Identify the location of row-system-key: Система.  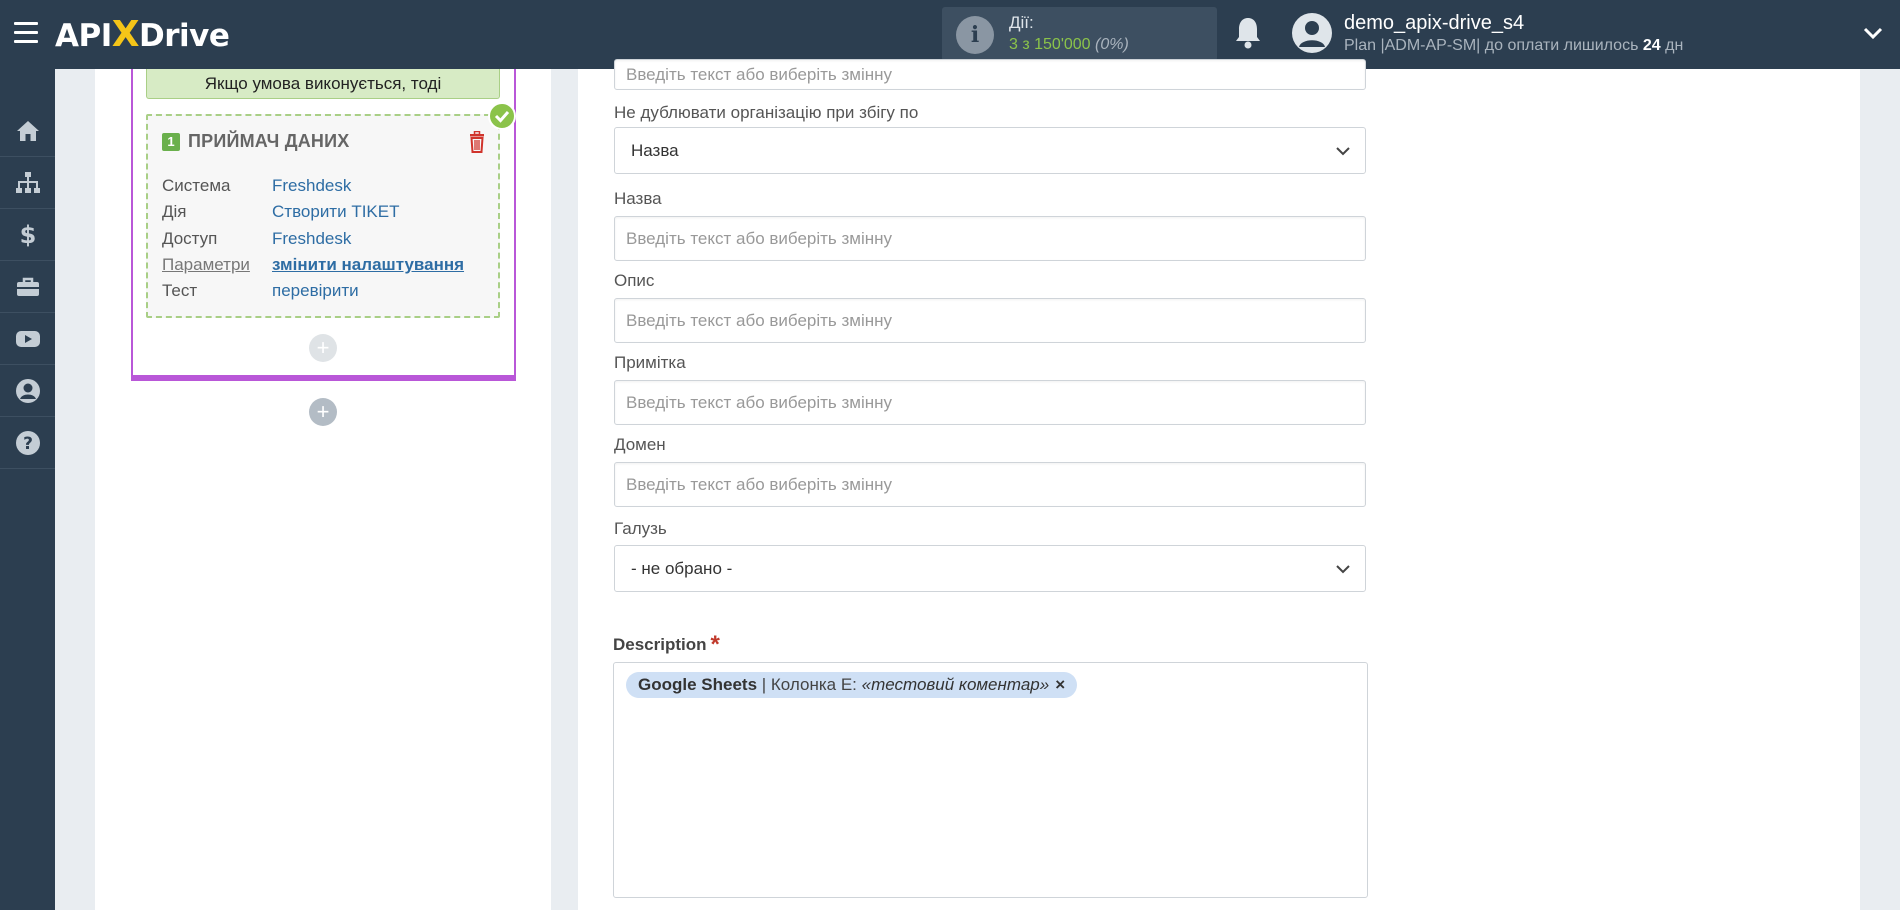
(196, 185).